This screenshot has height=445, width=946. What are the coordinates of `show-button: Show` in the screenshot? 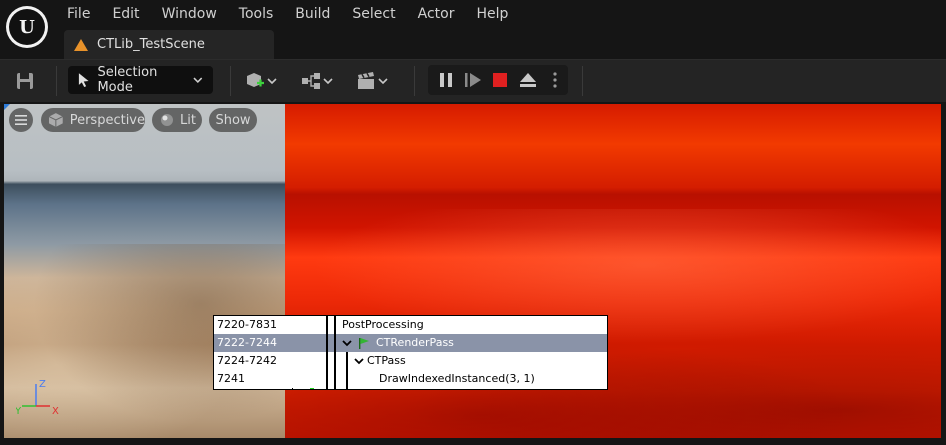 It's located at (233, 120).